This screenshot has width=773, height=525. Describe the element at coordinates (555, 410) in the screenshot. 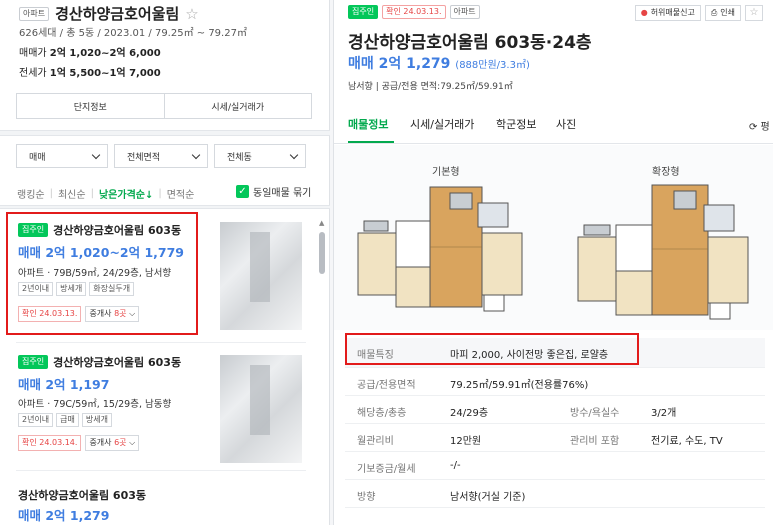

I see `table-row: 해당층/총층 24/29층 방수/욕실수 3/2개` at that location.